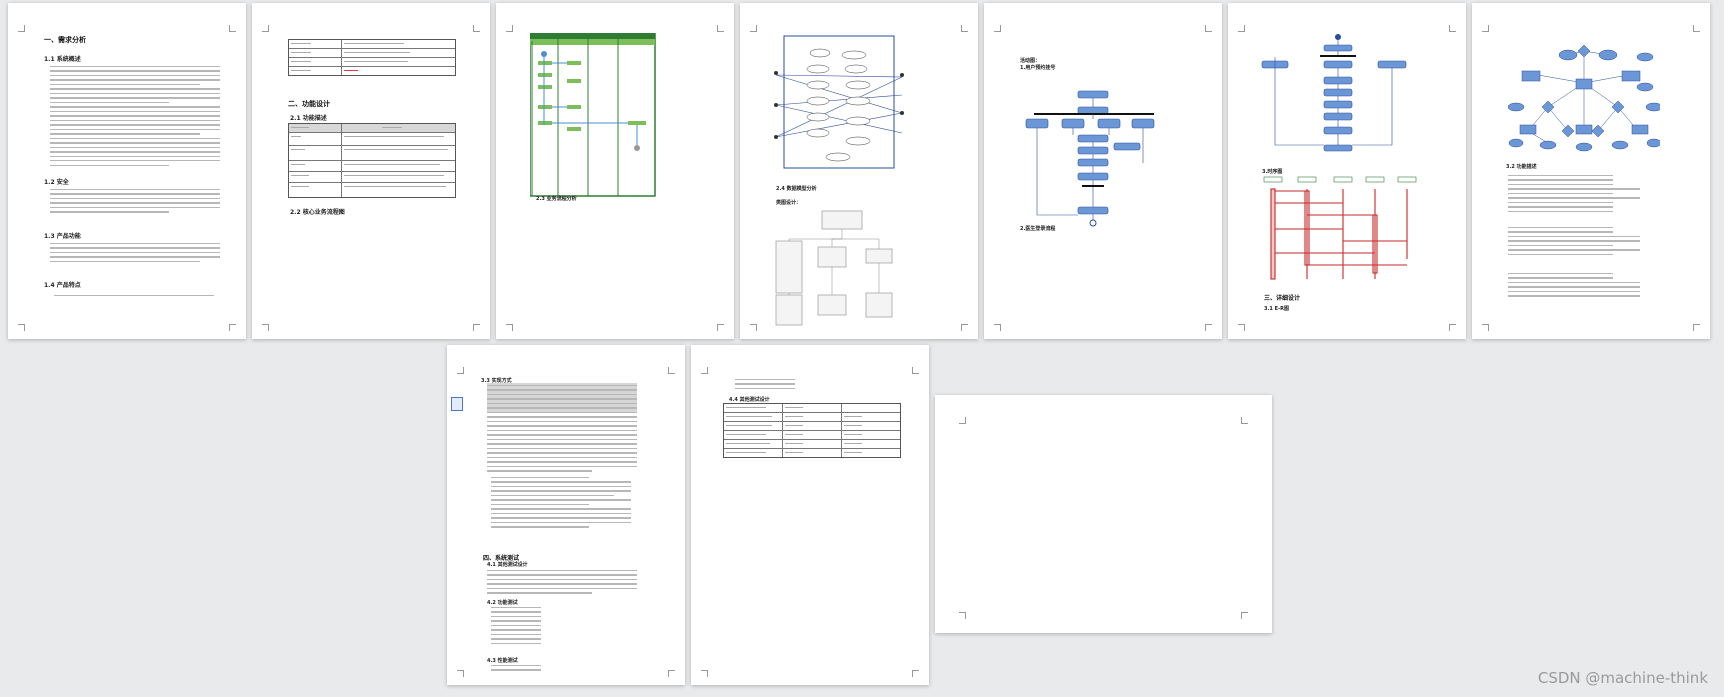  What do you see at coordinates (1282, 298) in the screenshot?
I see `section-heading: 三、详细设计` at bounding box center [1282, 298].